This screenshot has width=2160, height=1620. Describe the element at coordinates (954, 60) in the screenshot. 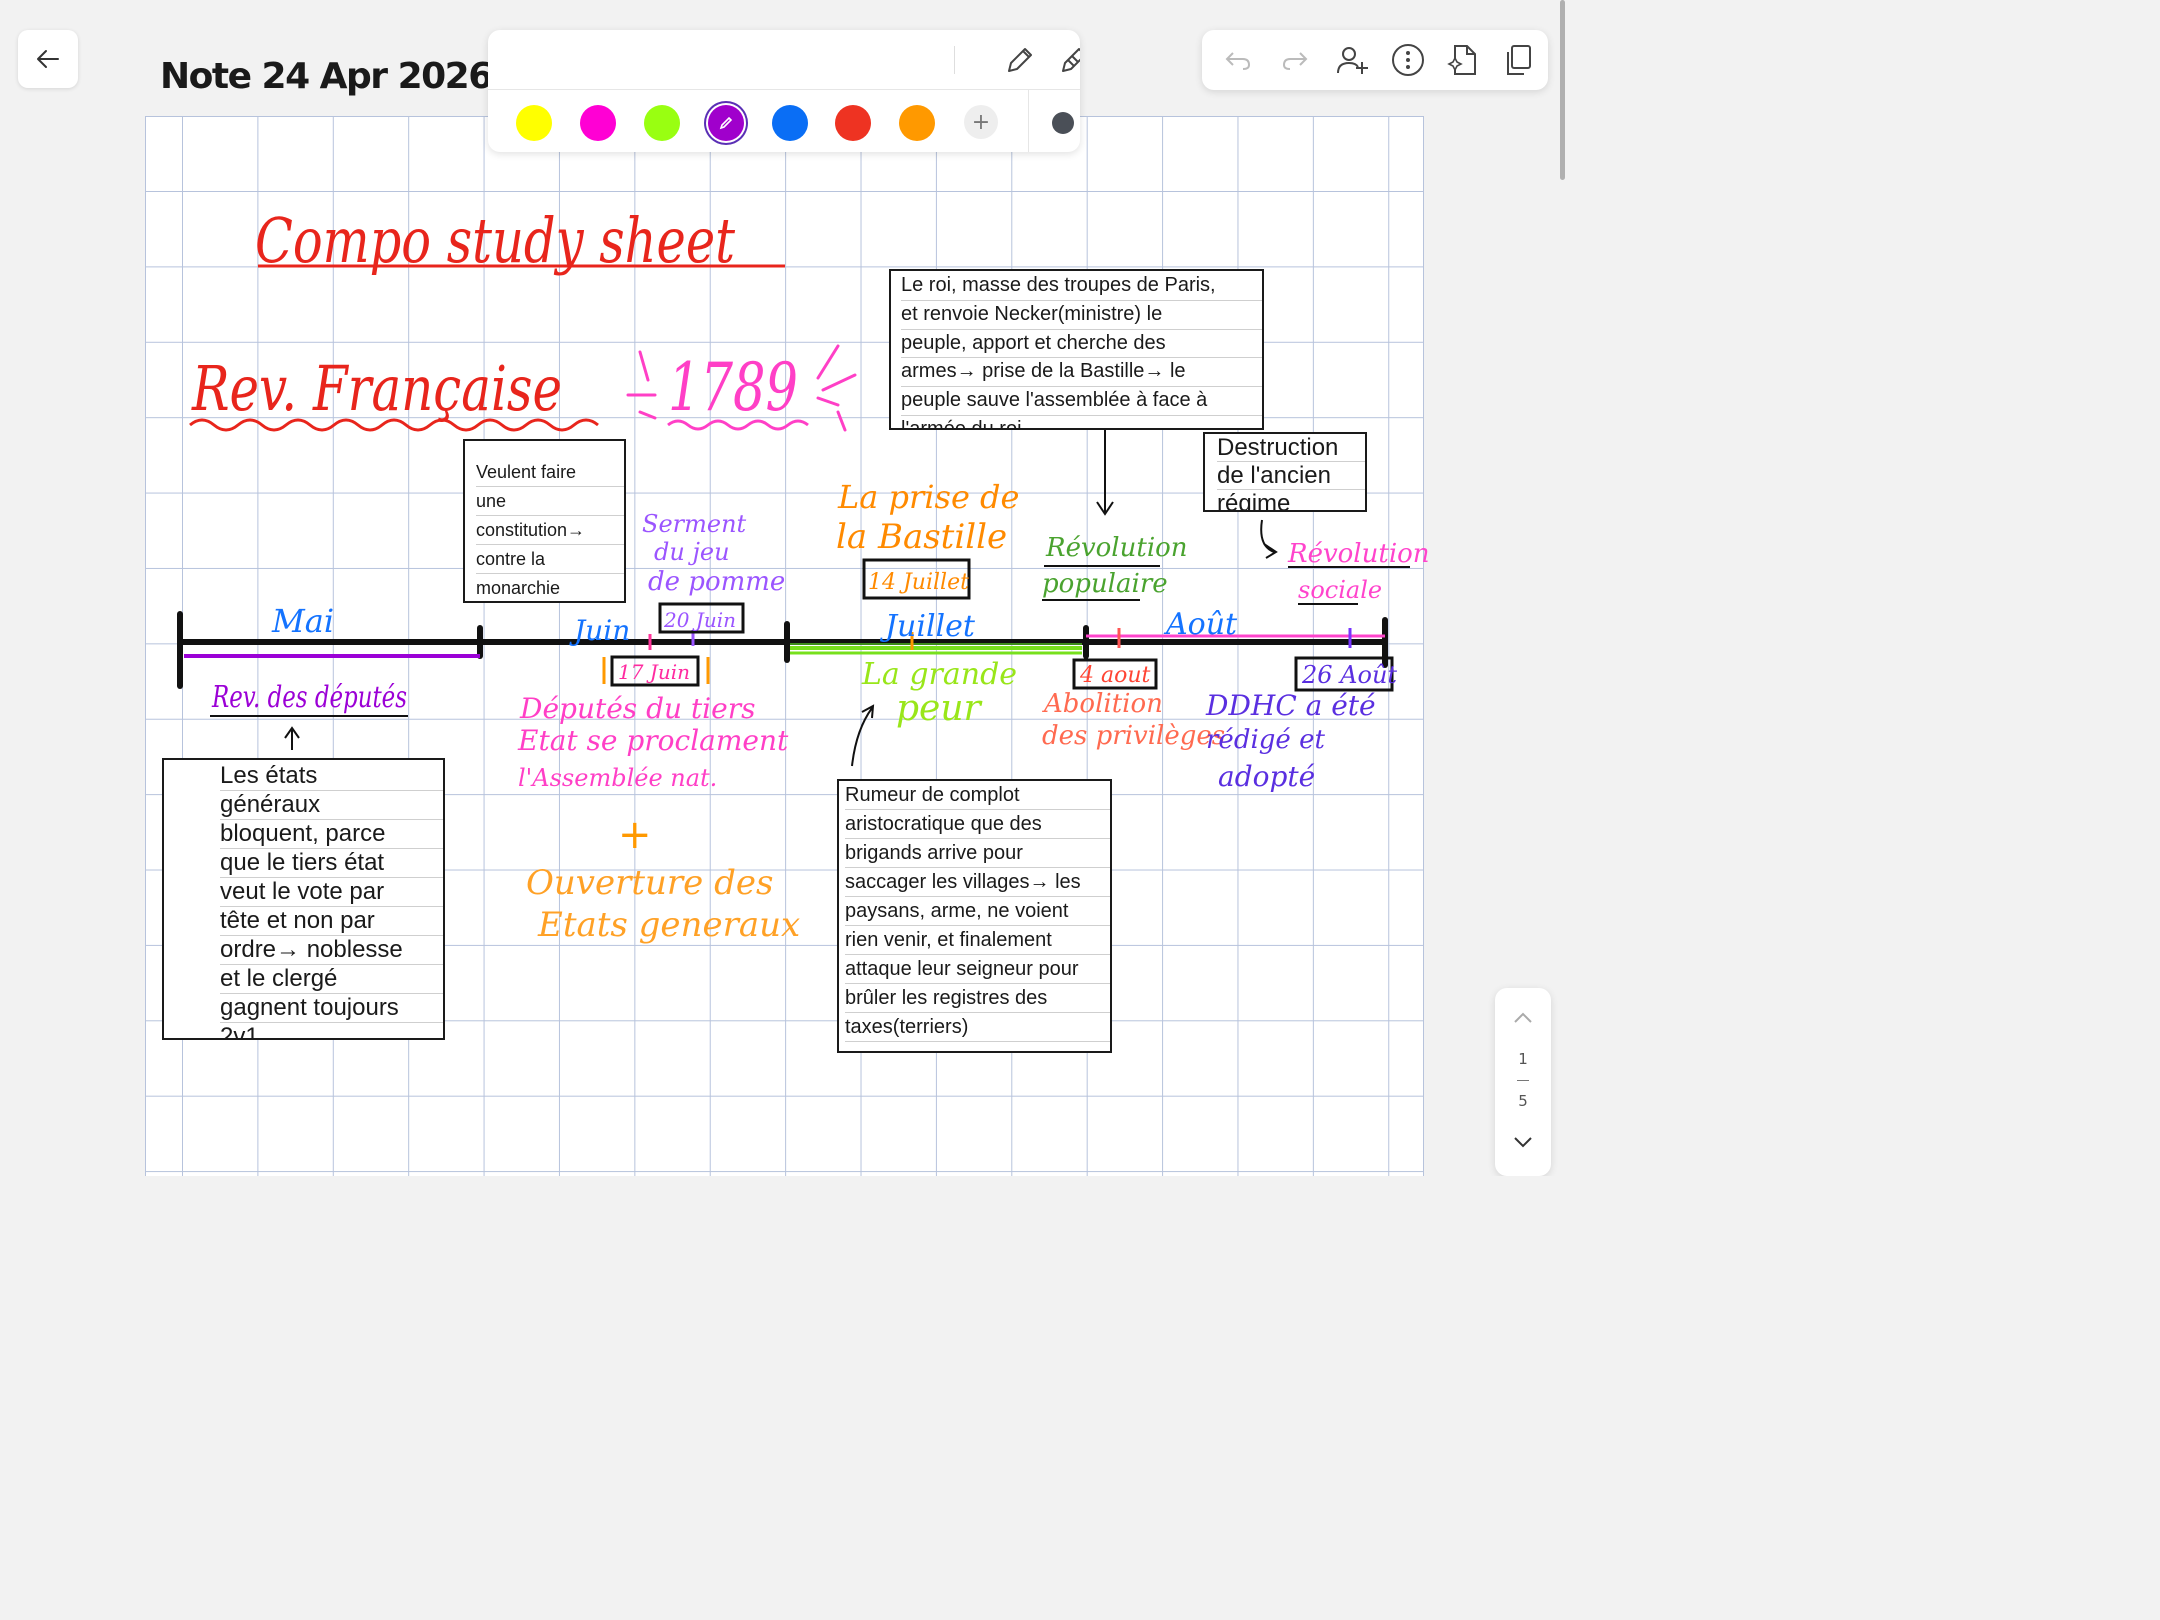

I see `toolbar-divider` at that location.